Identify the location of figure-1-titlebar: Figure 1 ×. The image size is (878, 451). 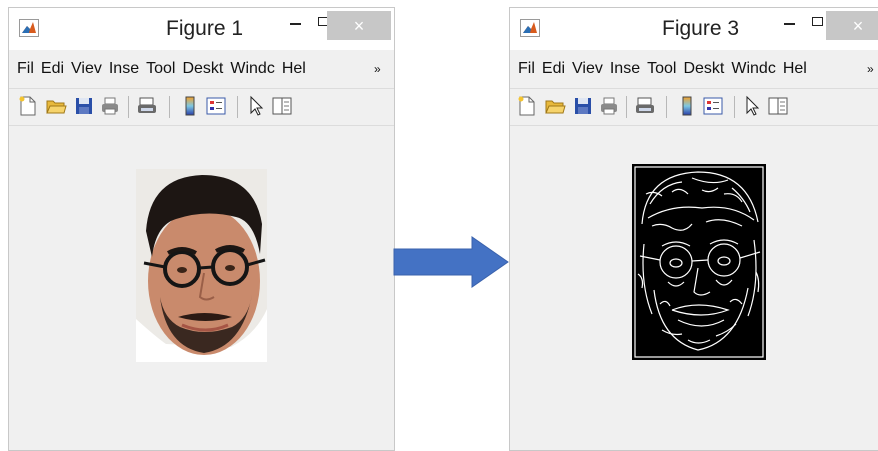
(201, 29).